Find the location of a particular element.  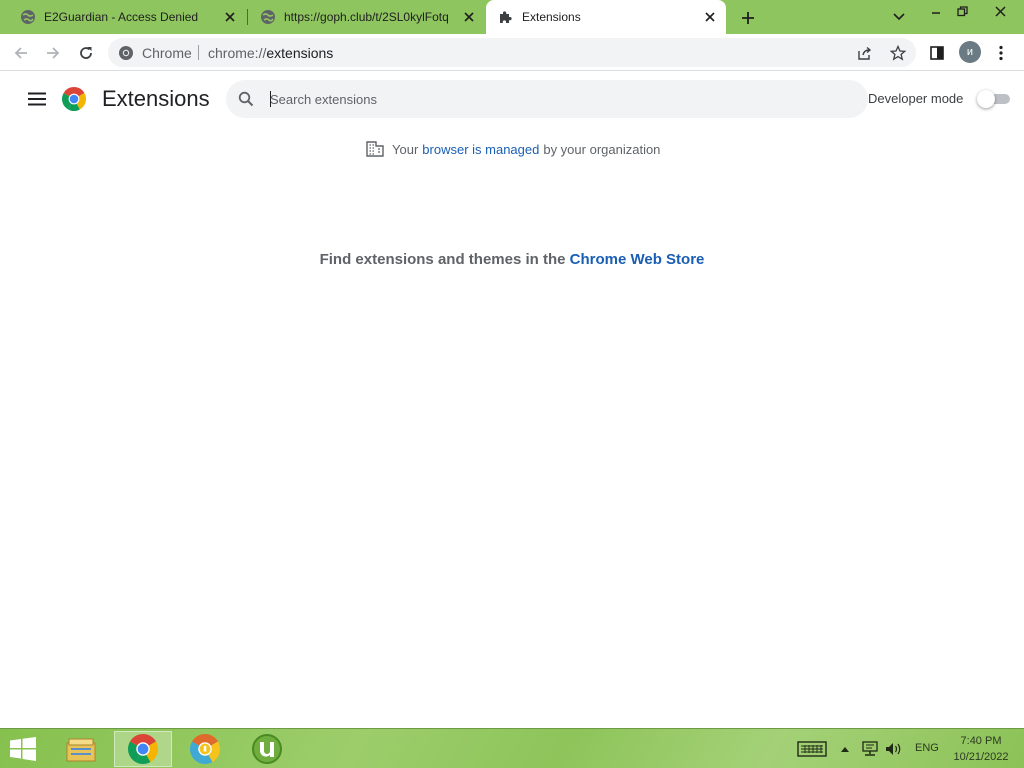

taskbar-file-explorer is located at coordinates (81, 749).